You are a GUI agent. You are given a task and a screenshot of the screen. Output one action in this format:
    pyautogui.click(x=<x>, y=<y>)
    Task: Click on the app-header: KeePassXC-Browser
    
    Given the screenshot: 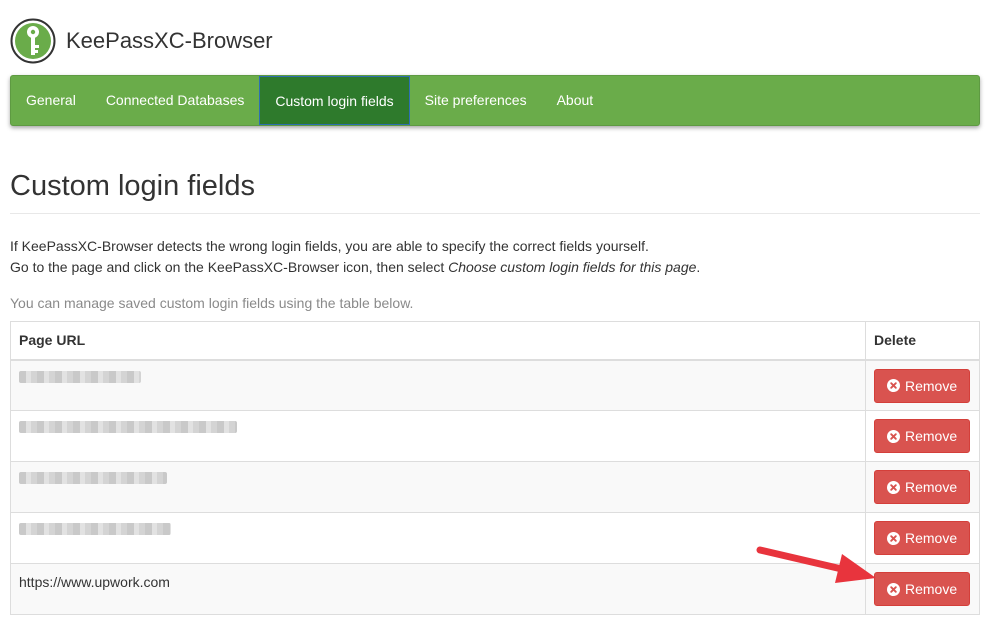 What is the action you would take?
    pyautogui.click(x=141, y=41)
    